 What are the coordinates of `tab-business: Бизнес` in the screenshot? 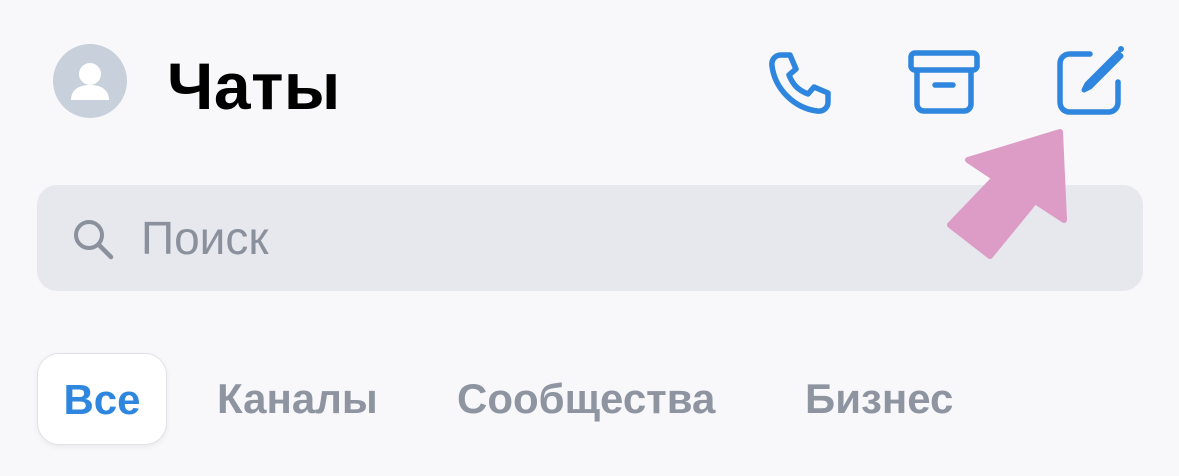 It's located at (879, 399).